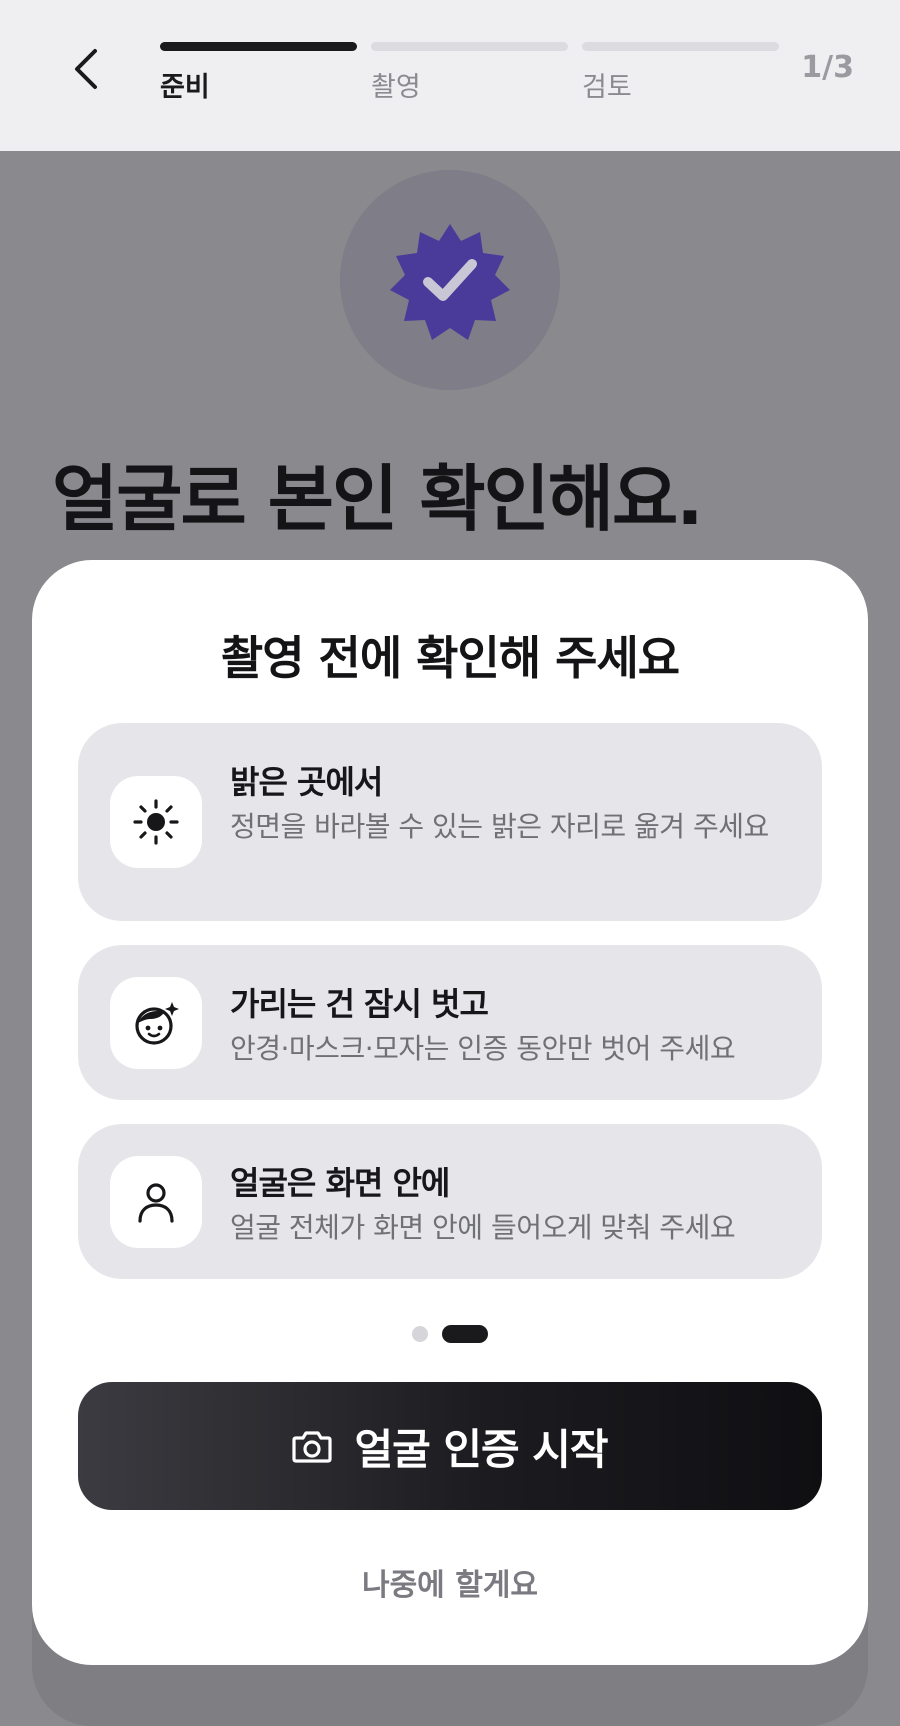 The height and width of the screenshot is (1726, 900). I want to click on step-review: 검토, so click(680, 73).